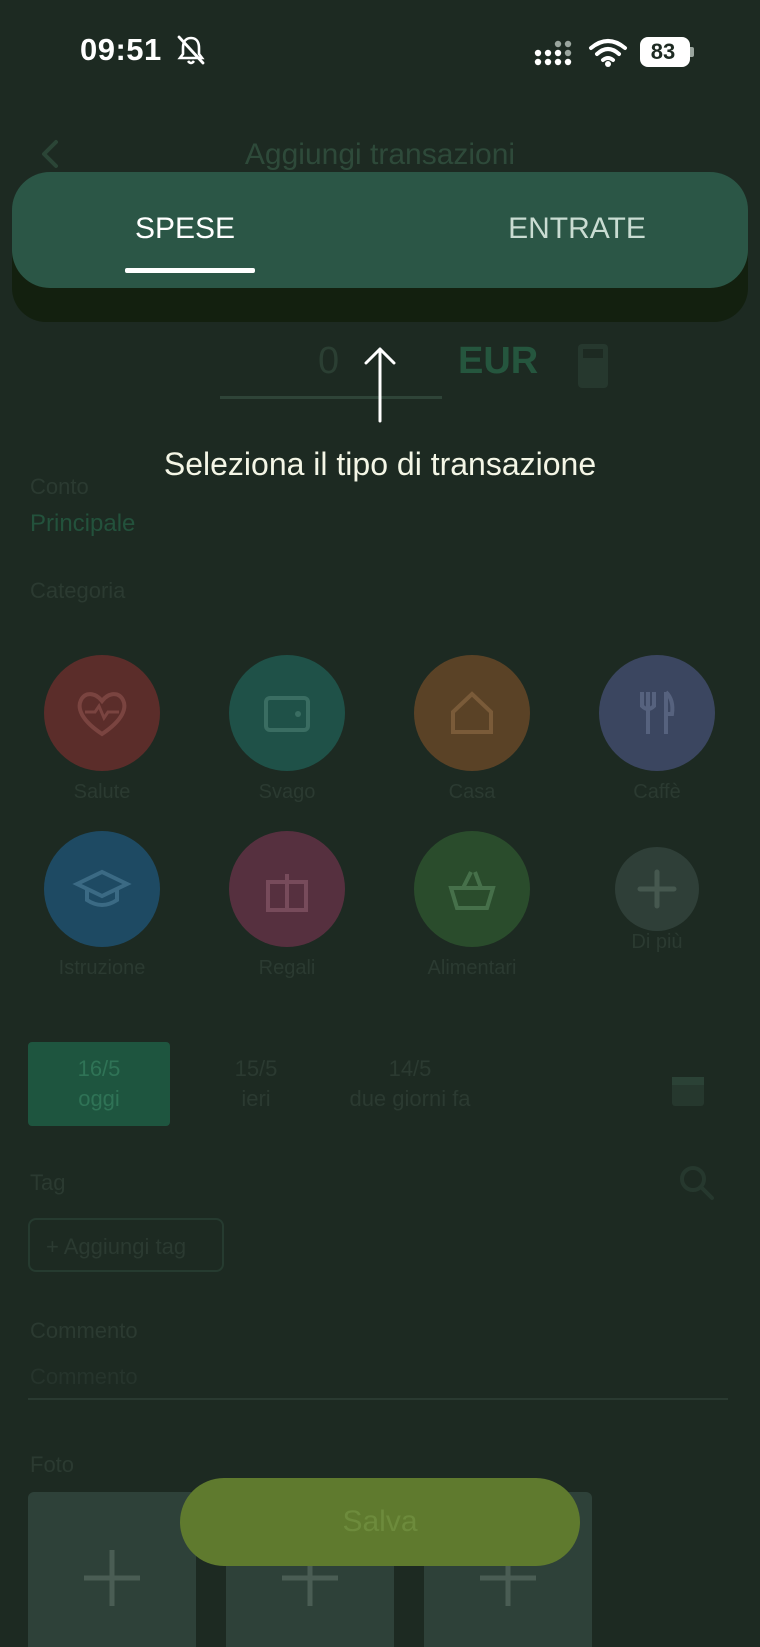 The height and width of the screenshot is (1647, 760). I want to click on add-photo-button, so click(112, 1569).